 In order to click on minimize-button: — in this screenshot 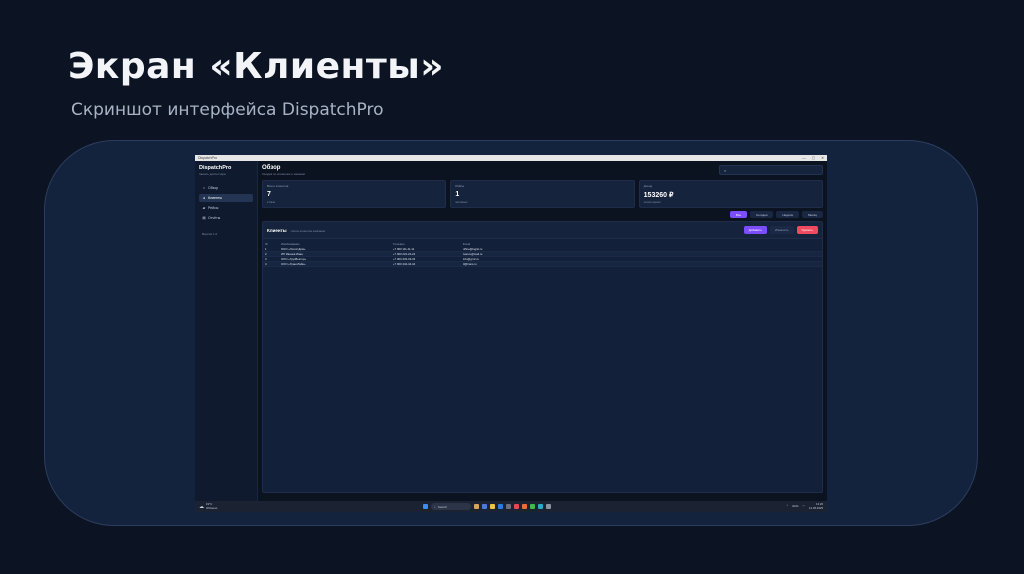, I will do `click(804, 158)`.